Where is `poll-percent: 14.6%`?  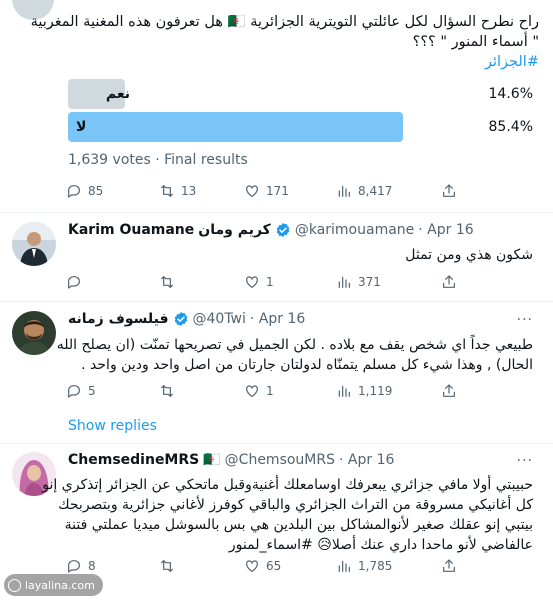
poll-percent: 14.6% is located at coordinates (510, 94).